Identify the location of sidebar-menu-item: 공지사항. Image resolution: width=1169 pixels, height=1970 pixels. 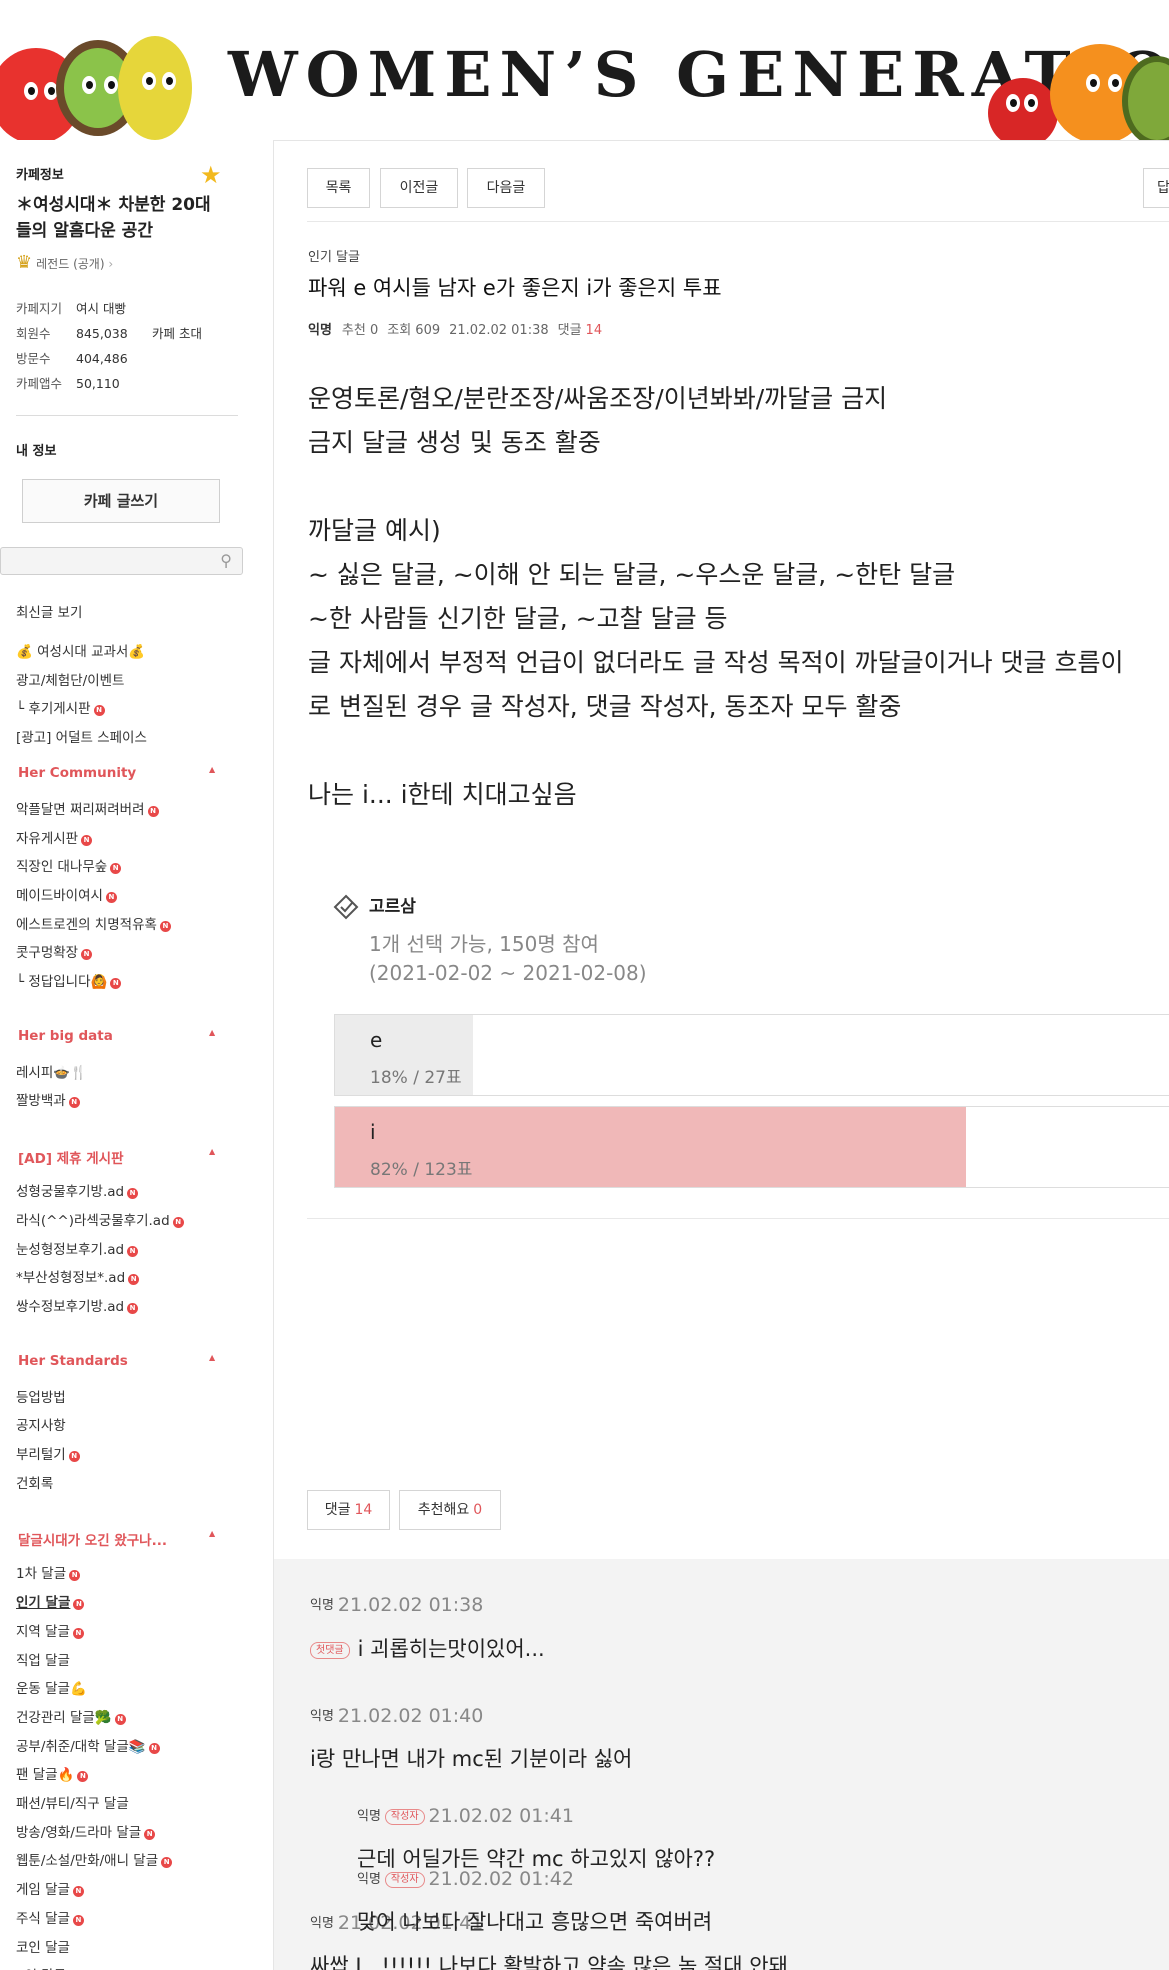
(41, 1424).